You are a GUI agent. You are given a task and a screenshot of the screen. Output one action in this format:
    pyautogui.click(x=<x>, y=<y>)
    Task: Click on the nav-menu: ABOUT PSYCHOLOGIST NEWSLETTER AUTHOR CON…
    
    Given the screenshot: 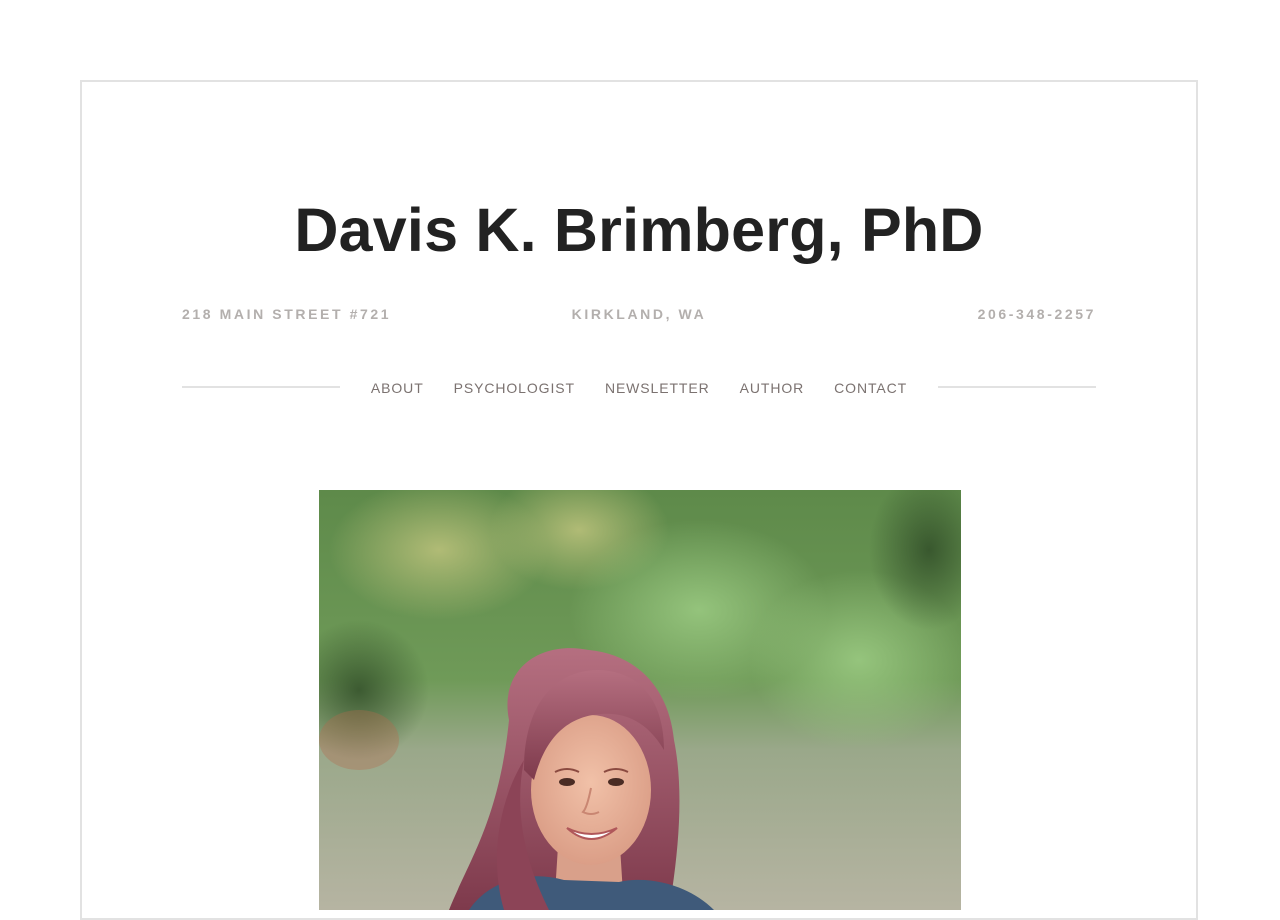 What is the action you would take?
    pyautogui.click(x=639, y=388)
    